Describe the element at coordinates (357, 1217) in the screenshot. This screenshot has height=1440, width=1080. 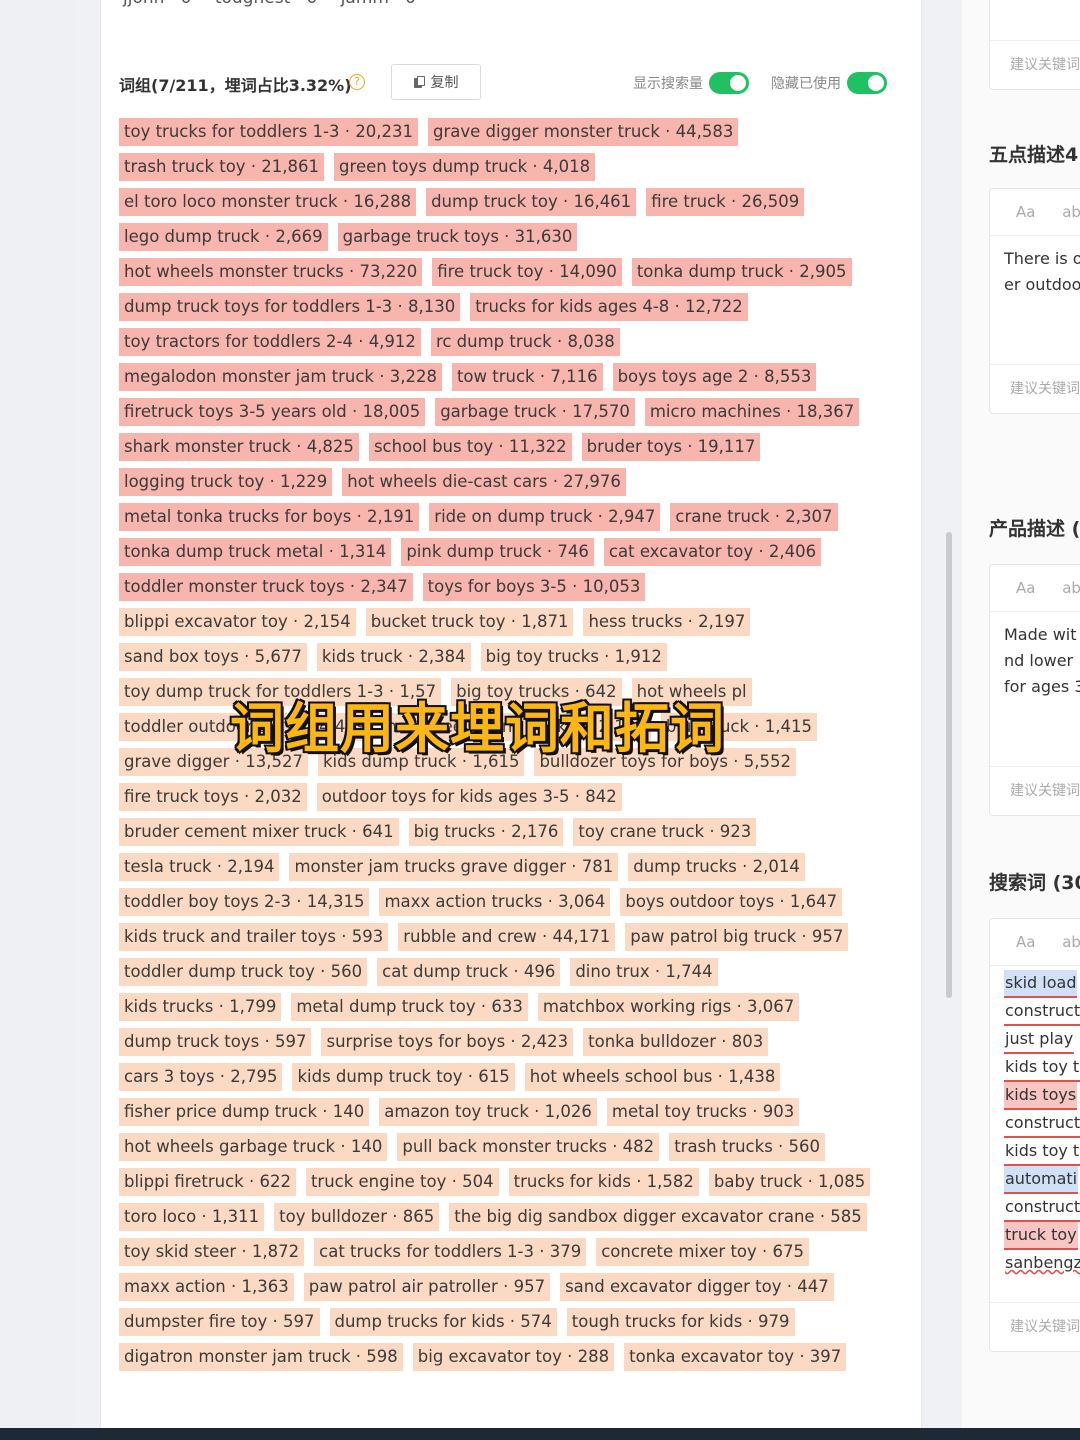
I see `keyword-chip: toy bulldozer · 865` at that location.